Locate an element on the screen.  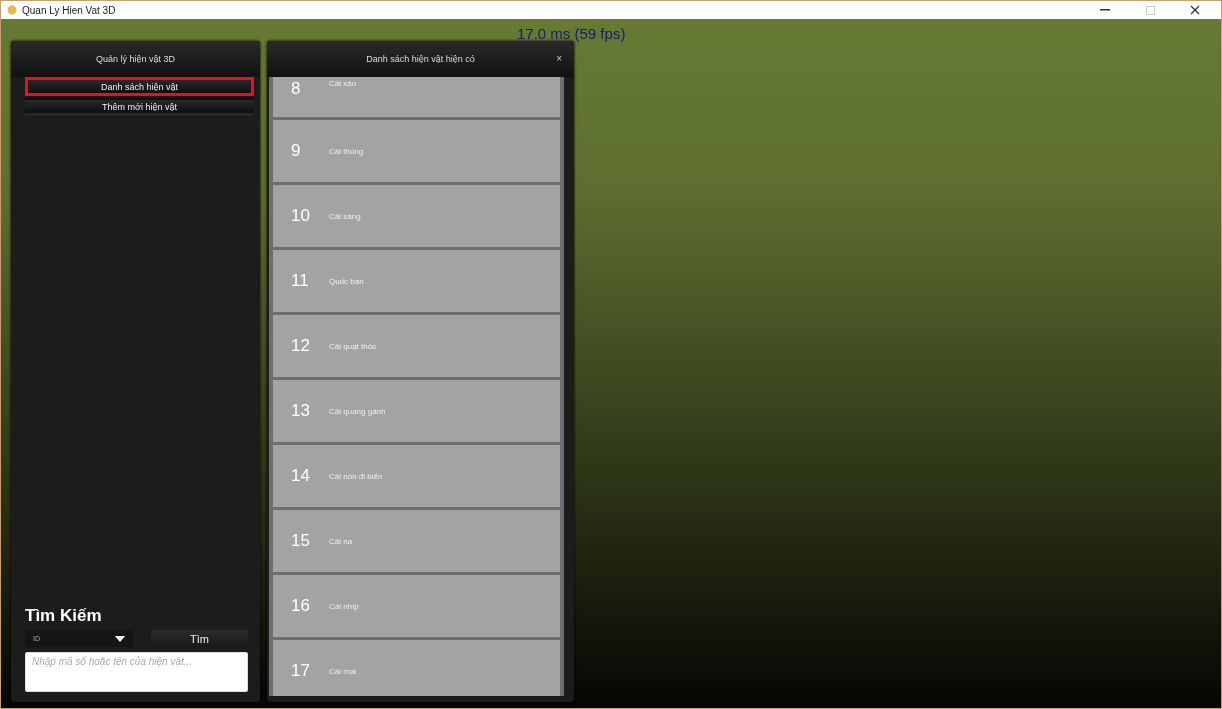
list-item: 16 Cái nhíp is located at coordinates (416, 606).